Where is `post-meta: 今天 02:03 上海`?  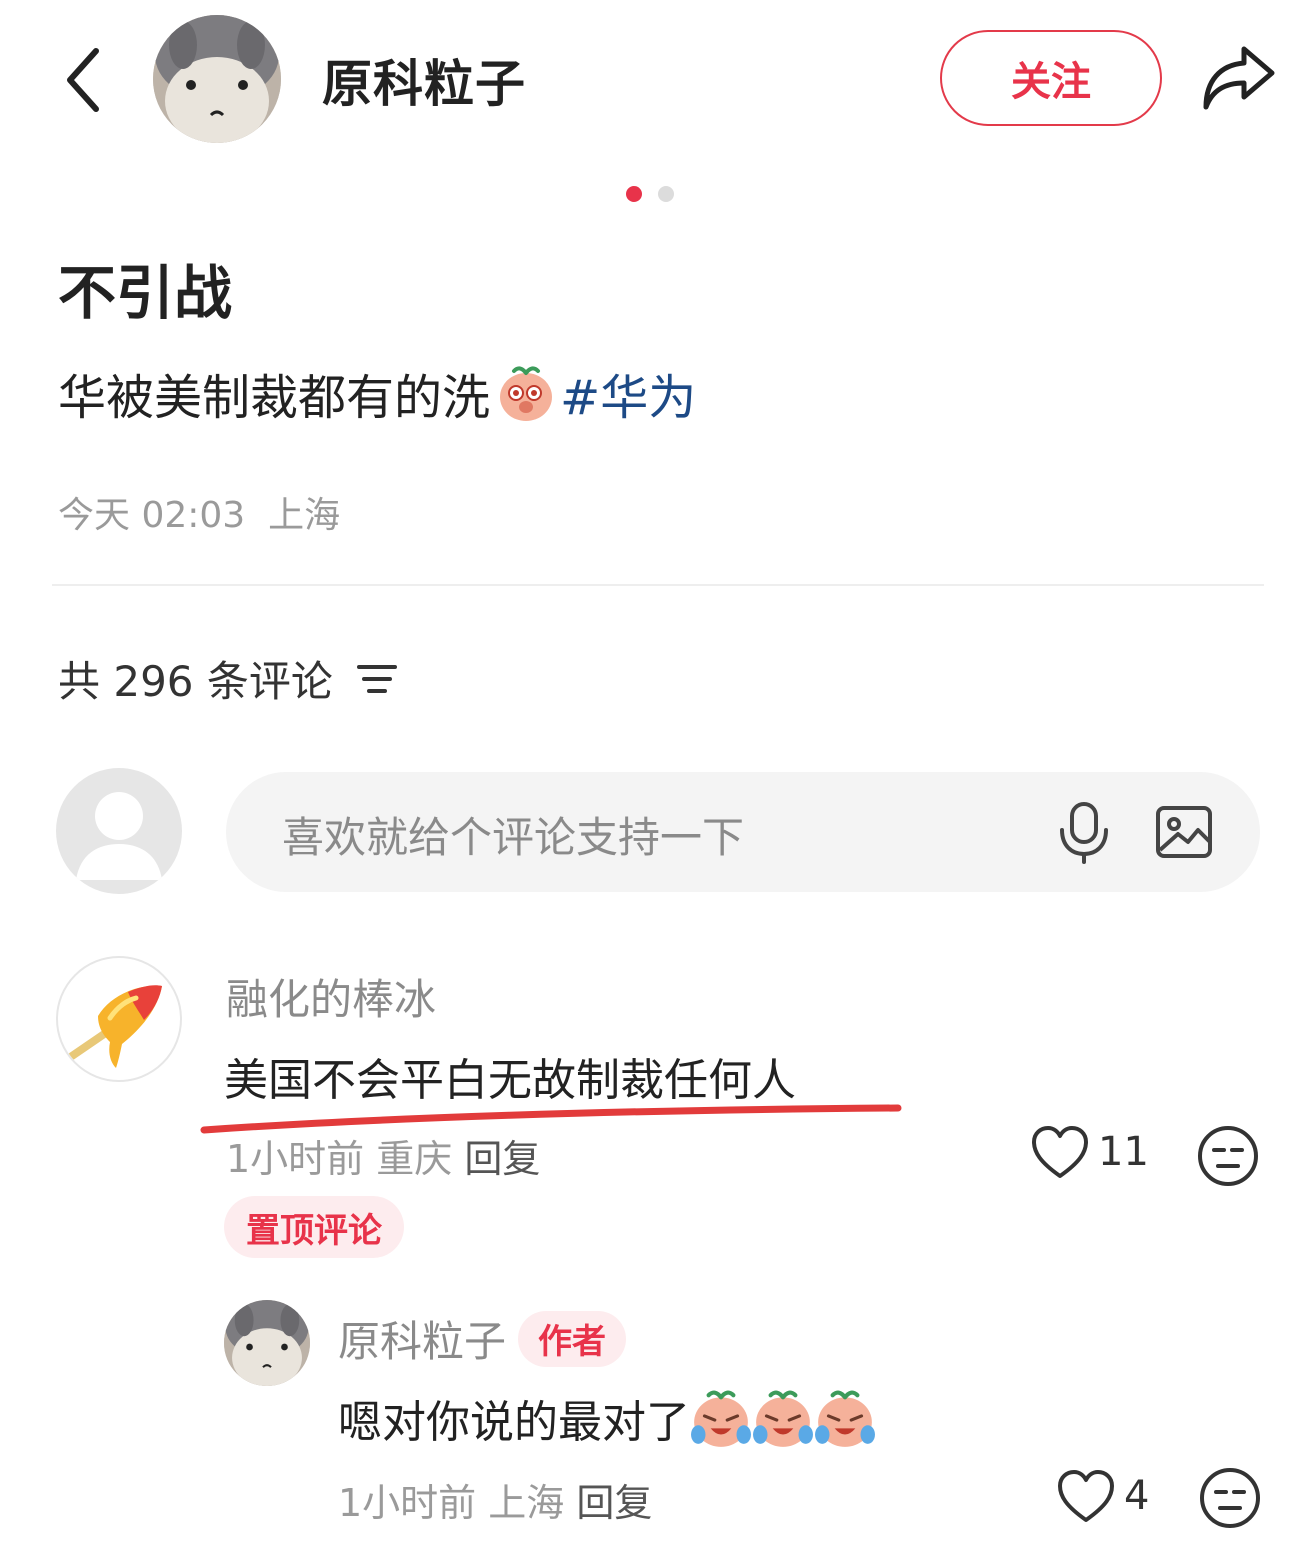
post-meta: 今天 02:03 上海 is located at coordinates (199, 512).